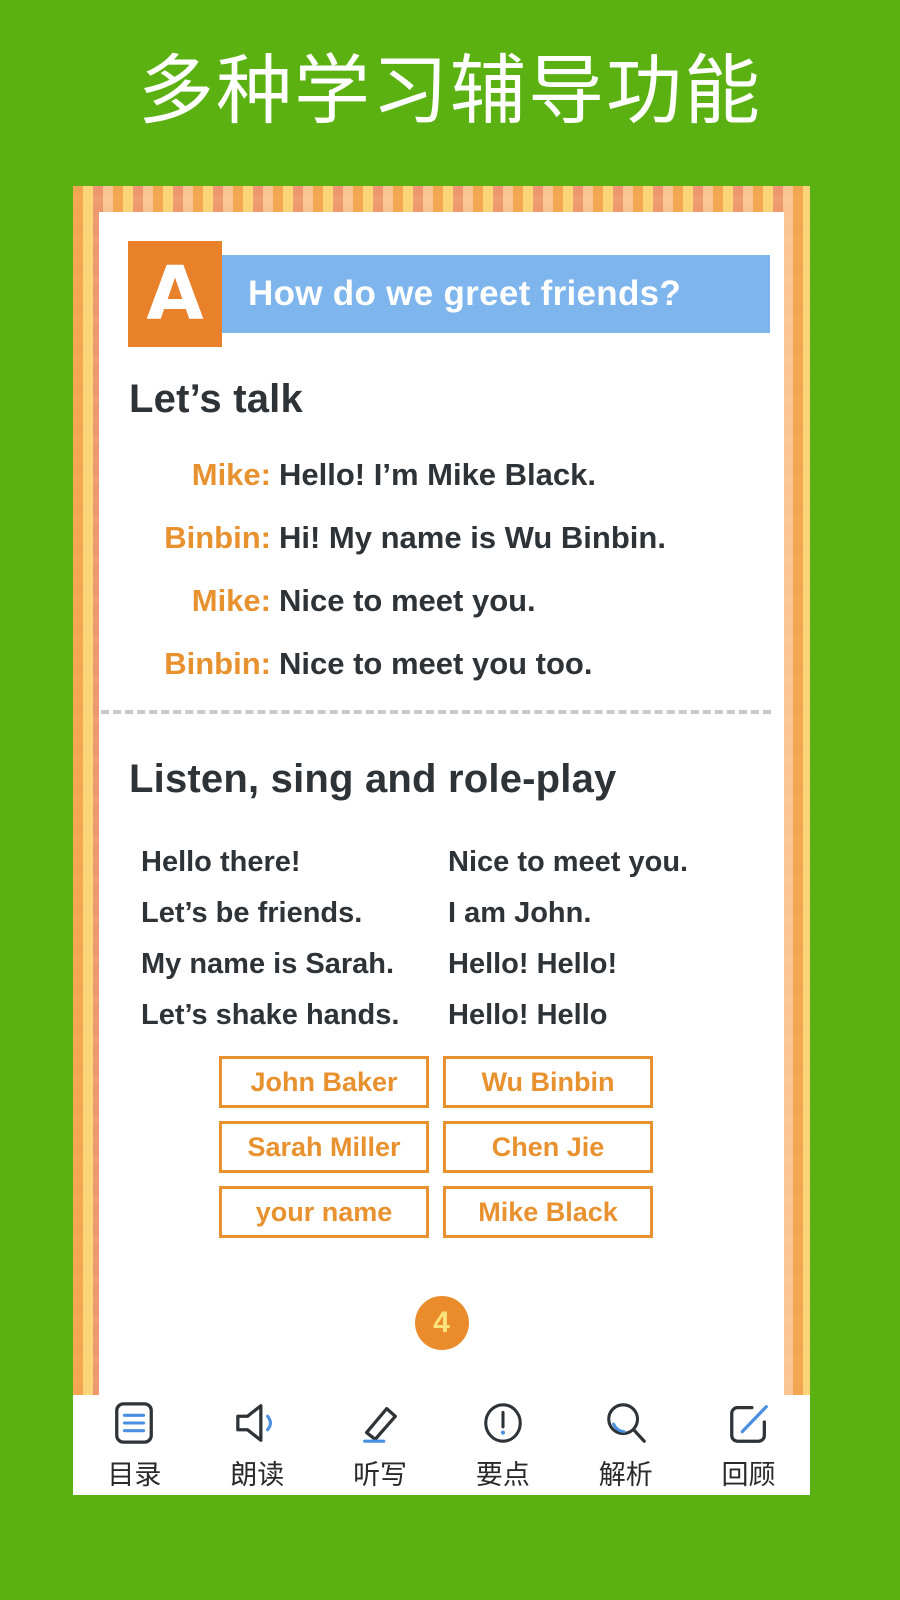 The height and width of the screenshot is (1600, 900). I want to click on page-number-badge: 4, so click(441, 1323).